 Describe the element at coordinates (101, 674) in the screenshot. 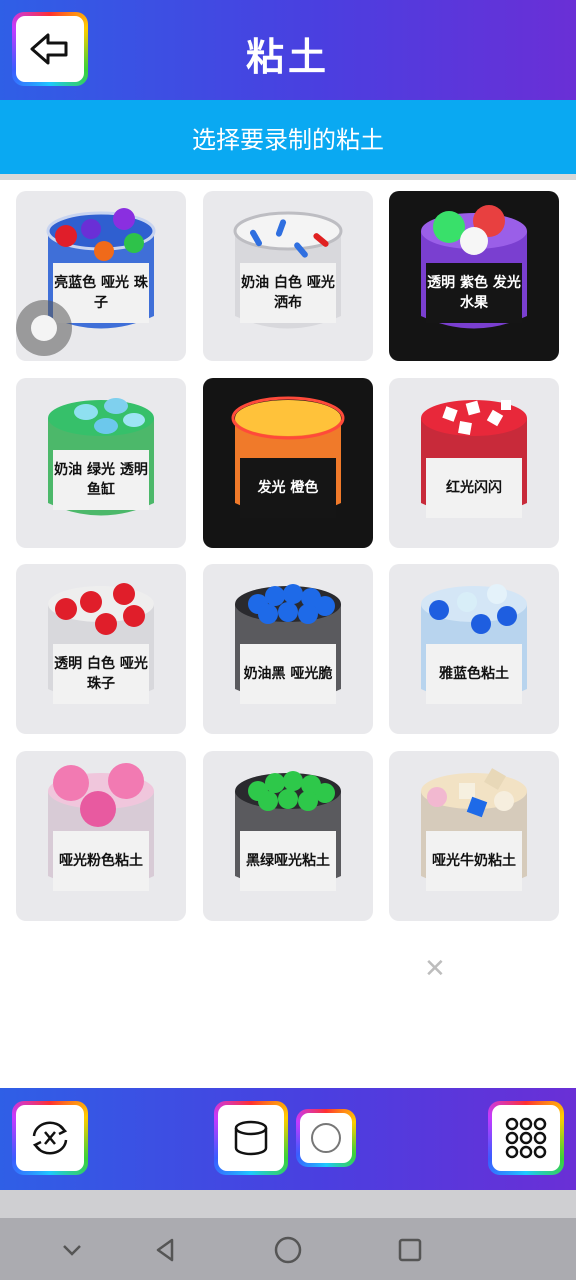

I see `clay-label: 透明 白色 哑光 珠子` at that location.